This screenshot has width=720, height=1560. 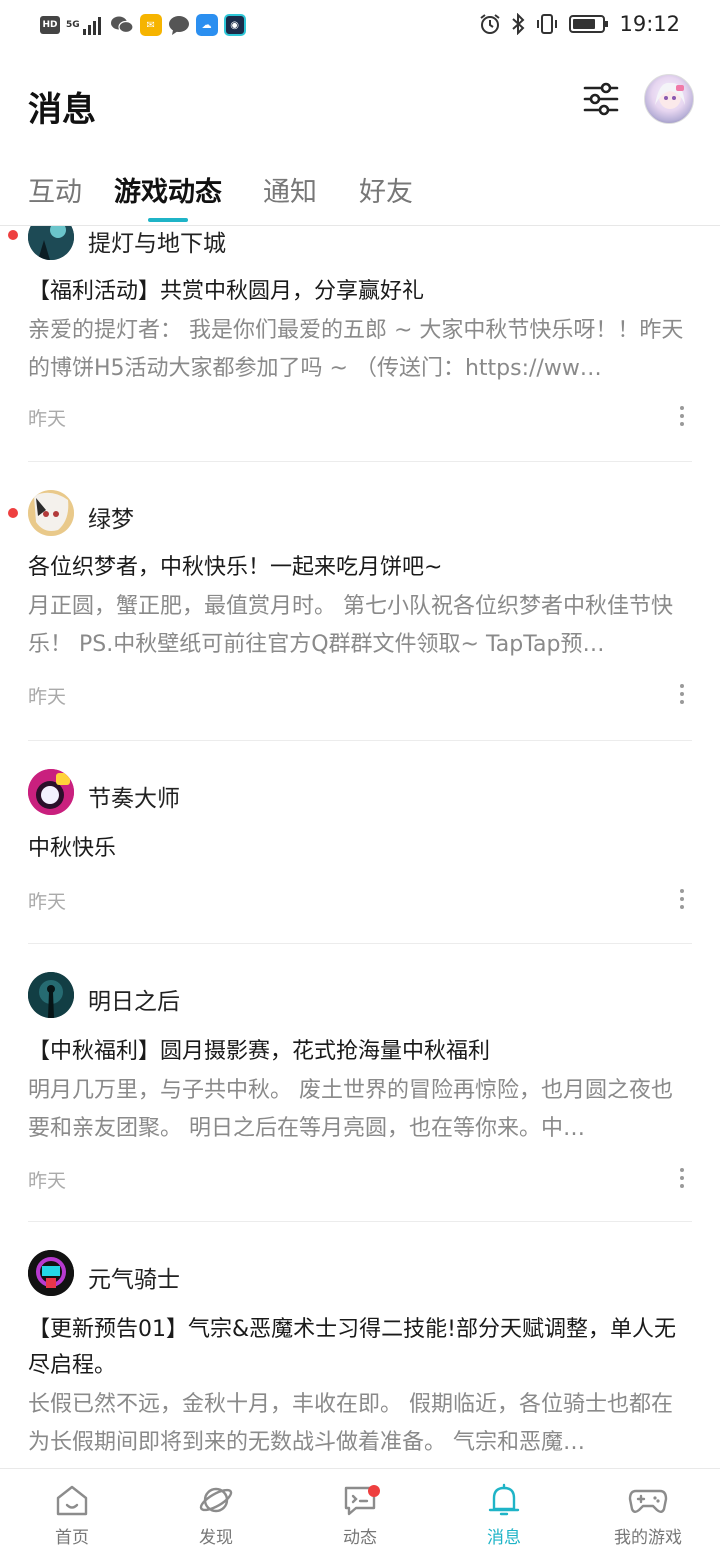 I want to click on taptap-app-icon: ◉, so click(x=234, y=25).